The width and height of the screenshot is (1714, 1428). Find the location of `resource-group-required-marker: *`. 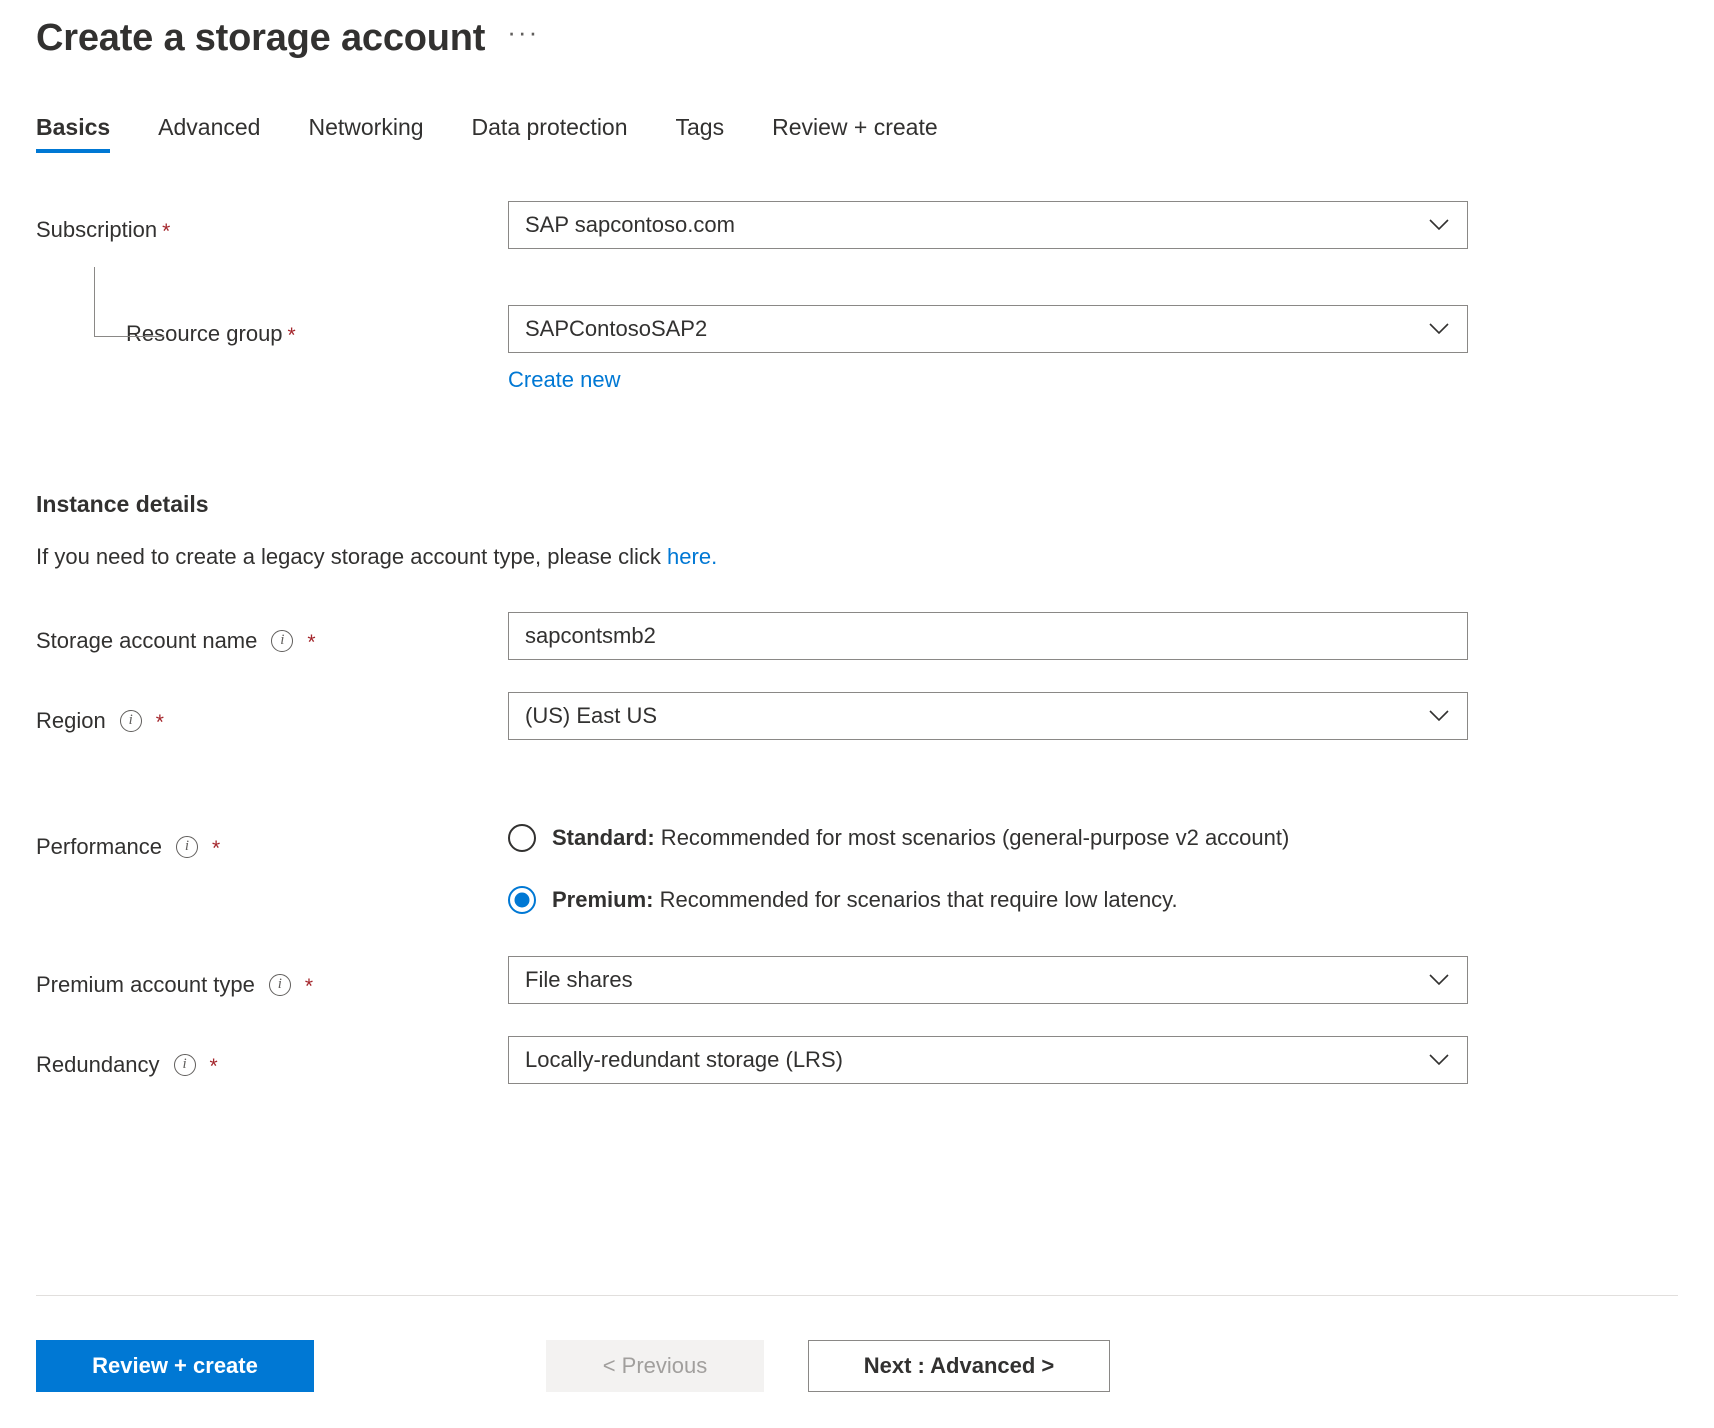

resource-group-required-marker: * is located at coordinates (291, 336).